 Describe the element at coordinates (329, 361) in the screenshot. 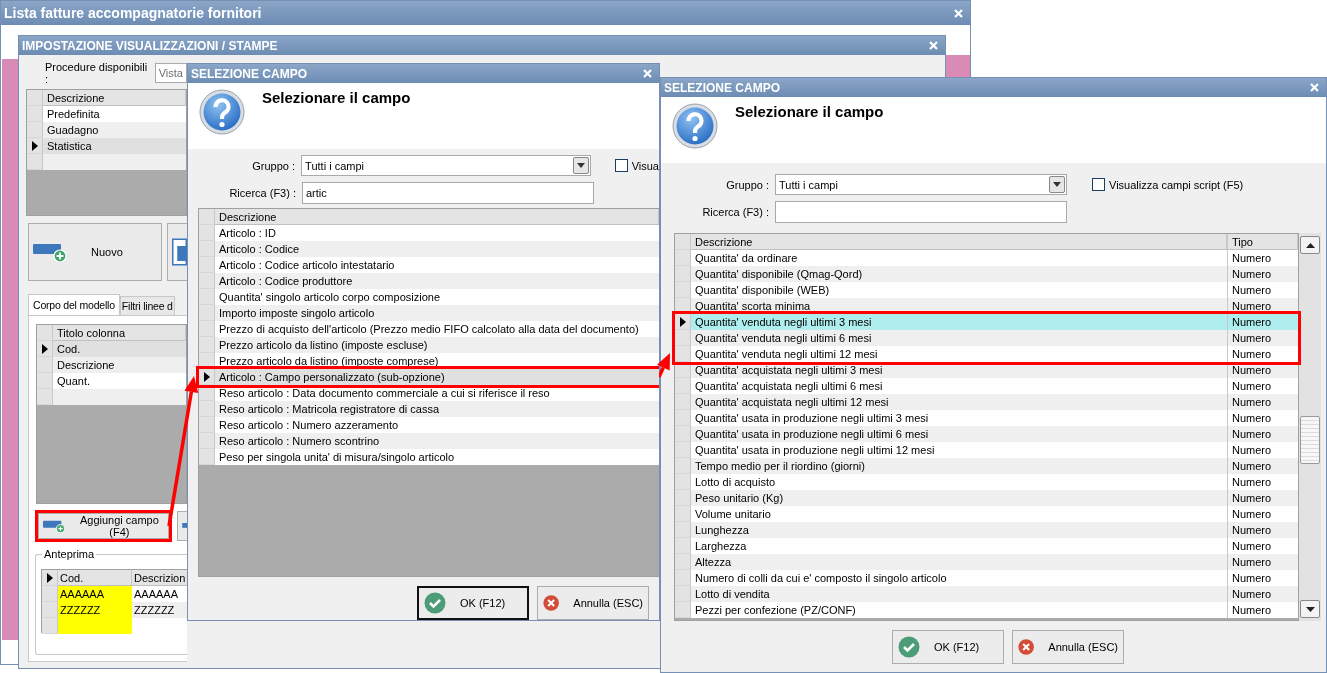

I see `table-cell-text: Prezzo articolo da listino (imposte comprese)` at that location.